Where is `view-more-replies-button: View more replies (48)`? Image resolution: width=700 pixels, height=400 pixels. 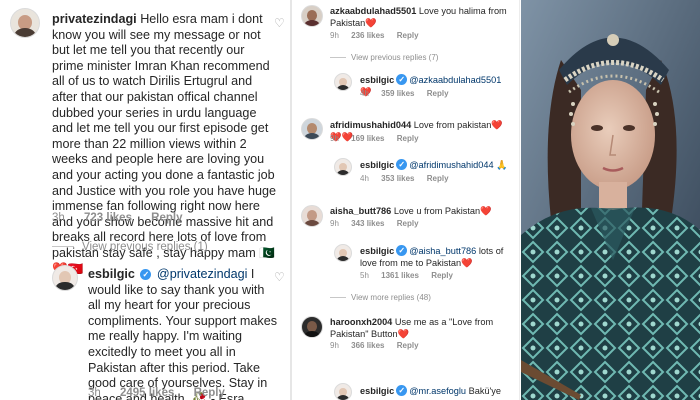
view-more-replies-button: View more replies (48) is located at coordinates (380, 297).